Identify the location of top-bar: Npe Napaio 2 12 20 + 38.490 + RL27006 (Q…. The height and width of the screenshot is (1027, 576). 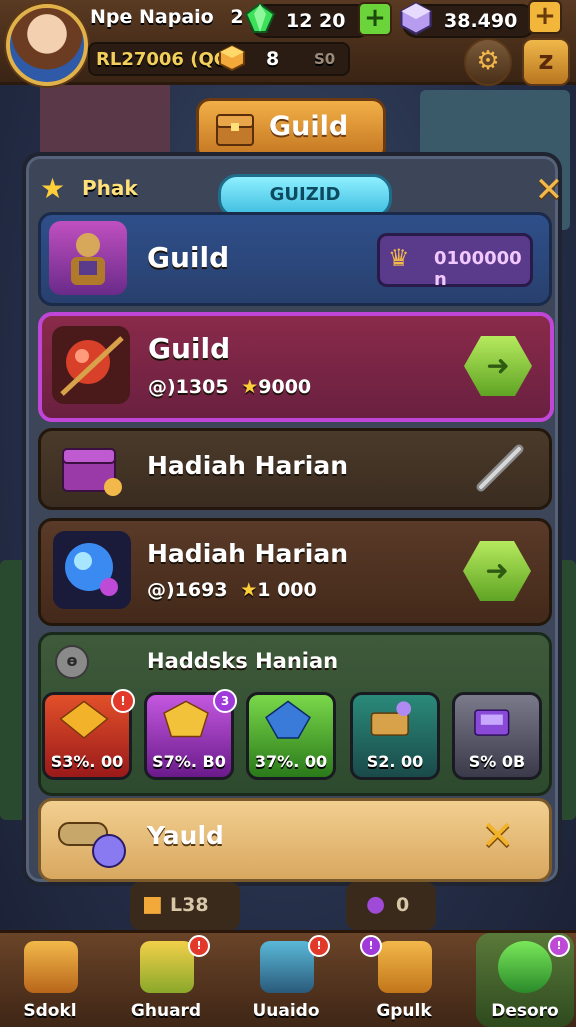
(288, 43).